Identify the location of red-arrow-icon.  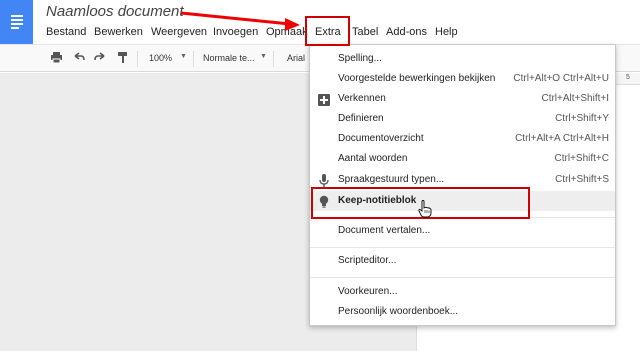
(240, 21).